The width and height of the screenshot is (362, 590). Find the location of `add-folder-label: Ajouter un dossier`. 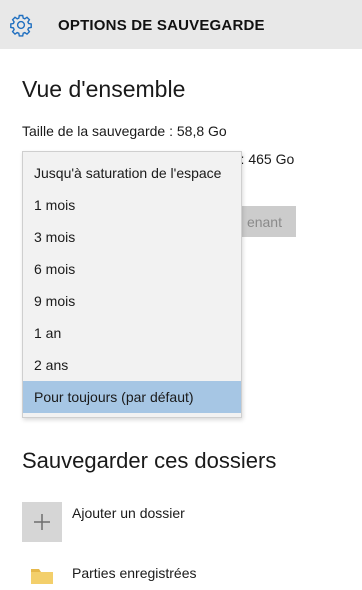

add-folder-label: Ajouter un dossier is located at coordinates (128, 513).